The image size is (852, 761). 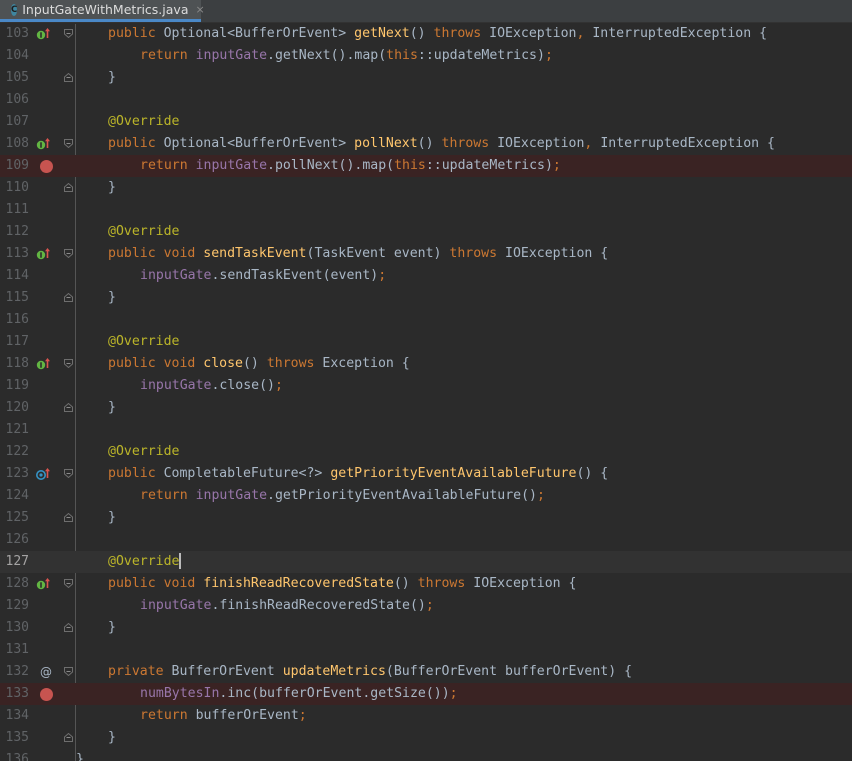 I want to click on code-line: 117 @Override, so click(x=426, y=342).